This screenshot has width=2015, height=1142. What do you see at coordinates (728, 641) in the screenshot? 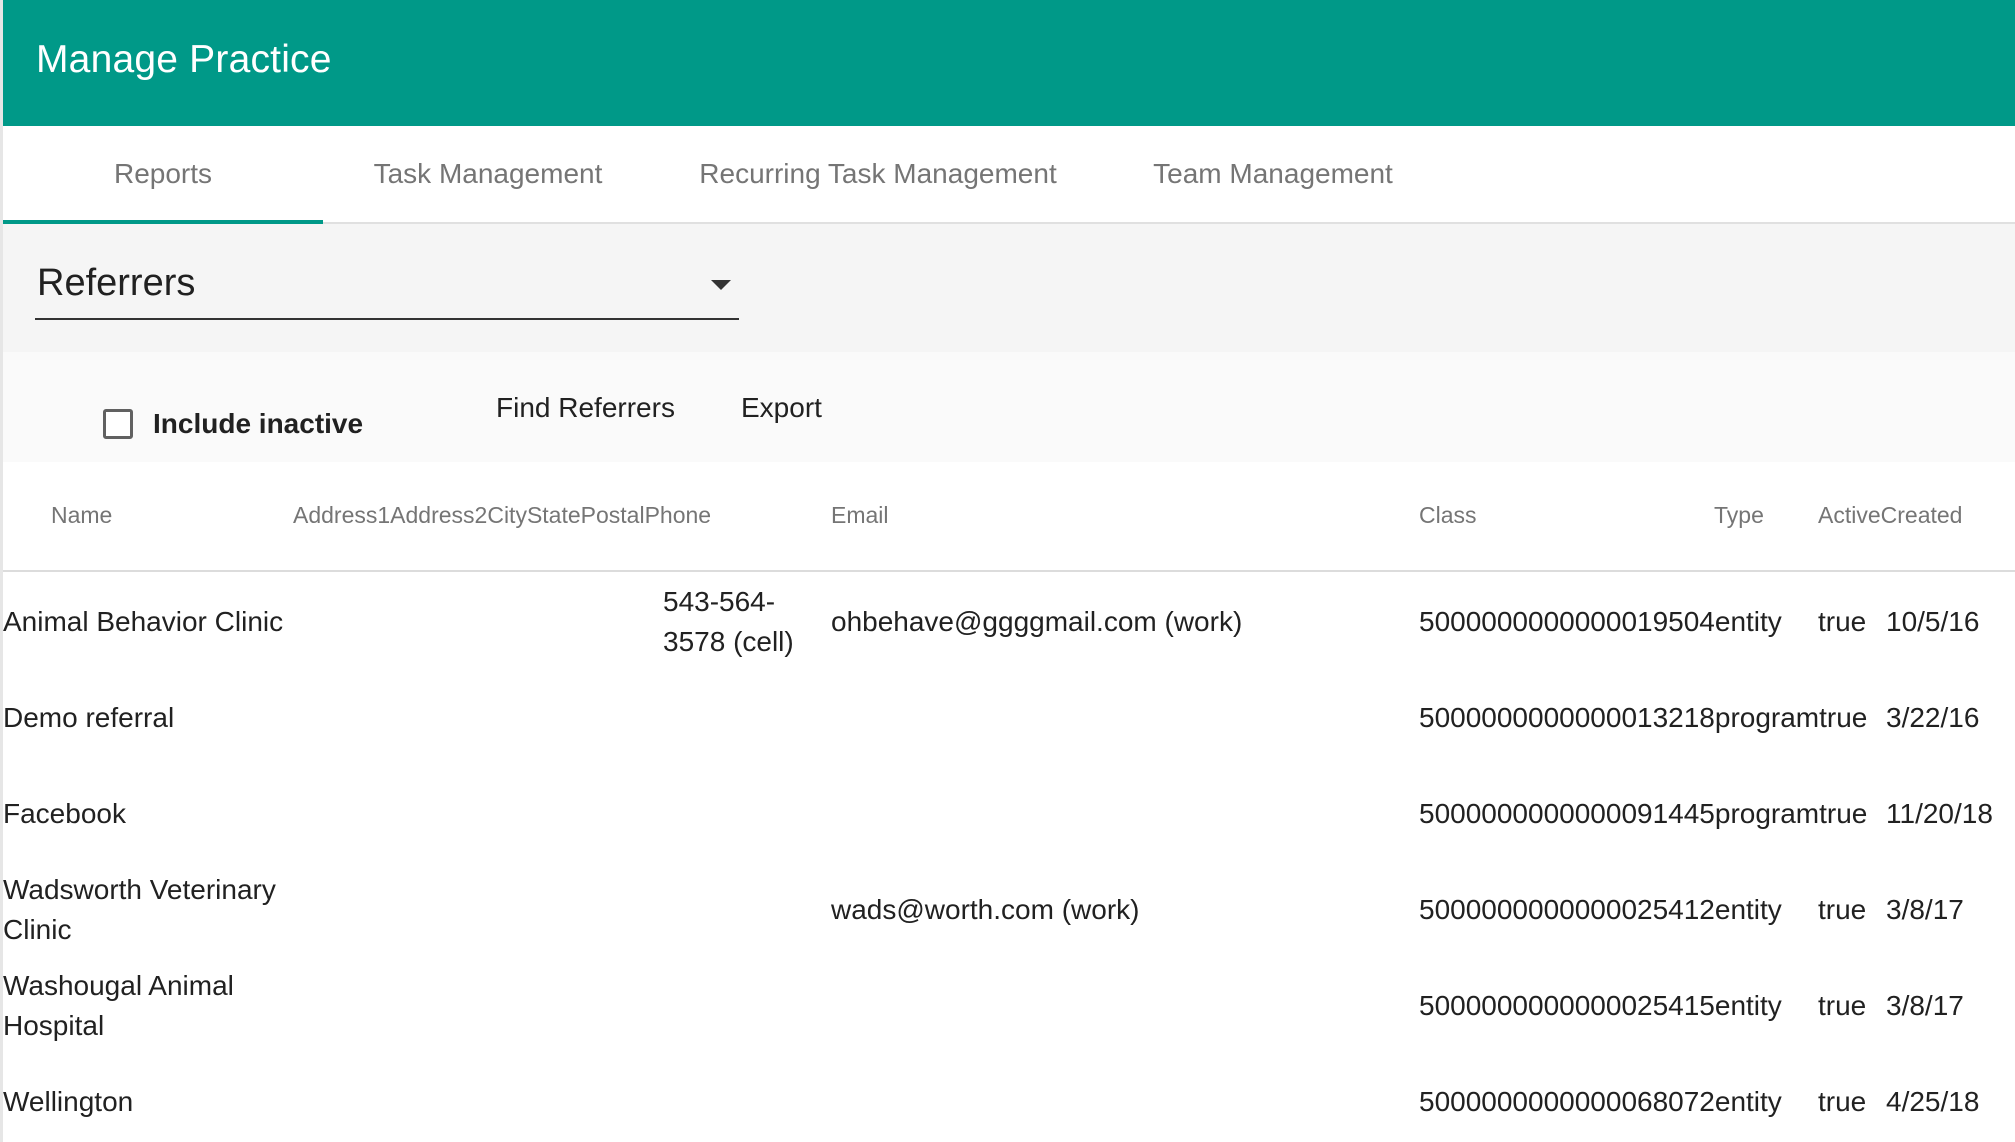
I see `row-phone-cont: 3578 (cell)` at bounding box center [728, 641].